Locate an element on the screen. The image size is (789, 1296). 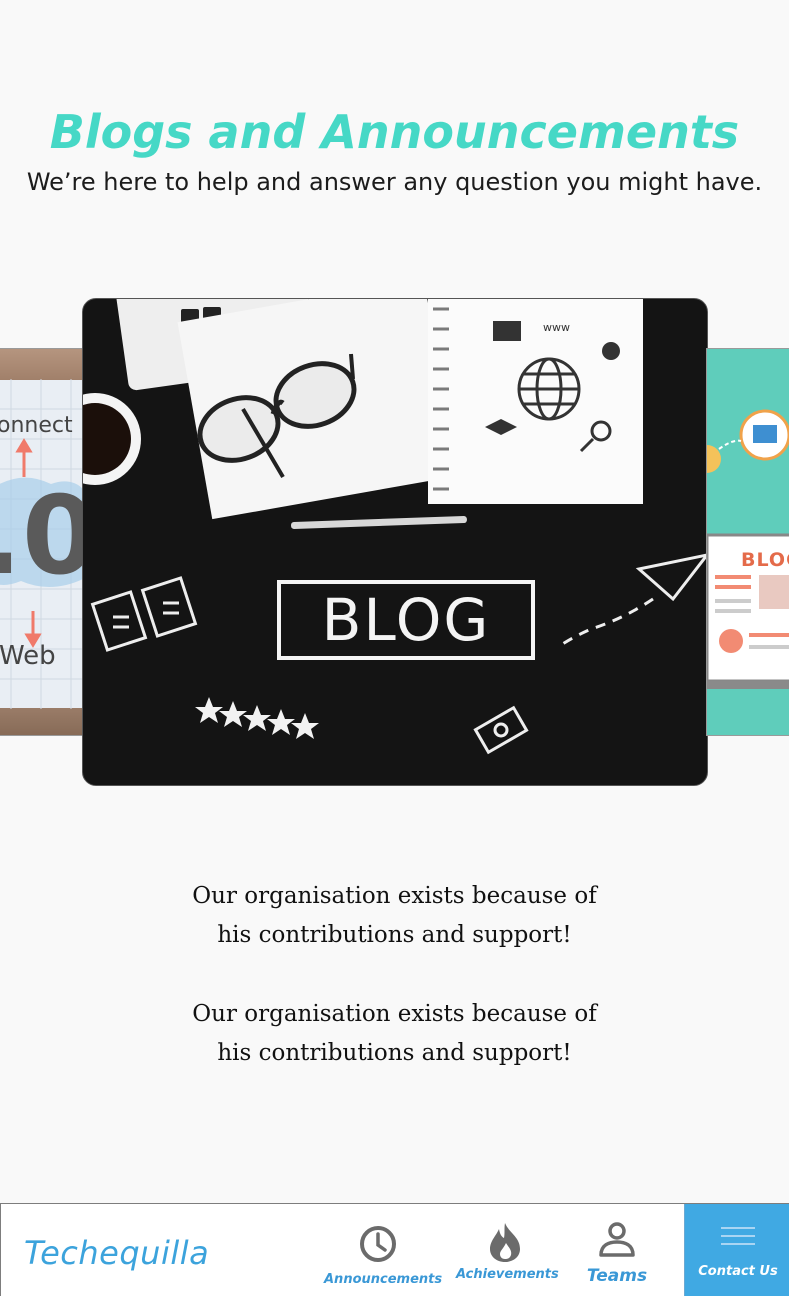
blog-sign-text: BLOG is located at coordinates (406, 620).